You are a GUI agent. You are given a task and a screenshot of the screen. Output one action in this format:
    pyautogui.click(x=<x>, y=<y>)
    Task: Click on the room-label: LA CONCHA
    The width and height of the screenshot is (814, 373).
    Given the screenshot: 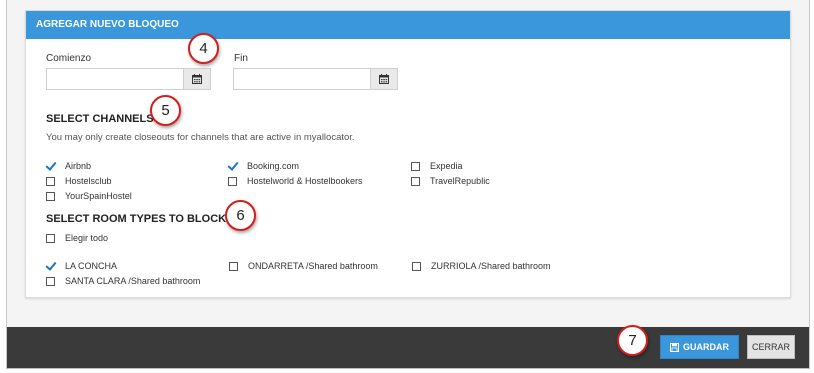 What is the action you would take?
    pyautogui.click(x=91, y=266)
    